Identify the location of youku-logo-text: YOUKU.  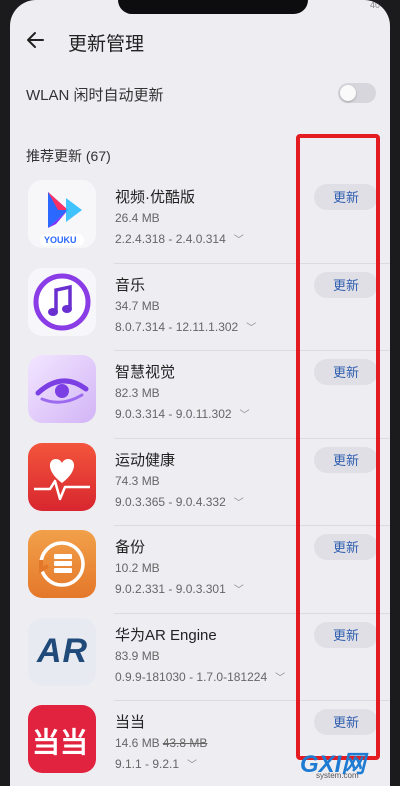
(60, 240).